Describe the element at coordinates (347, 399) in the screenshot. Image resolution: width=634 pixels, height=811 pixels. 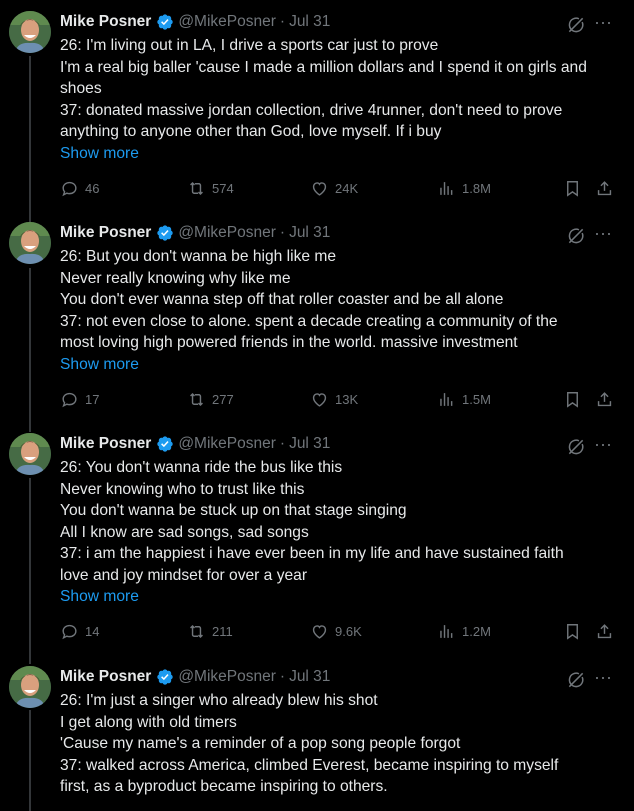
I see `like-count: 13K` at that location.